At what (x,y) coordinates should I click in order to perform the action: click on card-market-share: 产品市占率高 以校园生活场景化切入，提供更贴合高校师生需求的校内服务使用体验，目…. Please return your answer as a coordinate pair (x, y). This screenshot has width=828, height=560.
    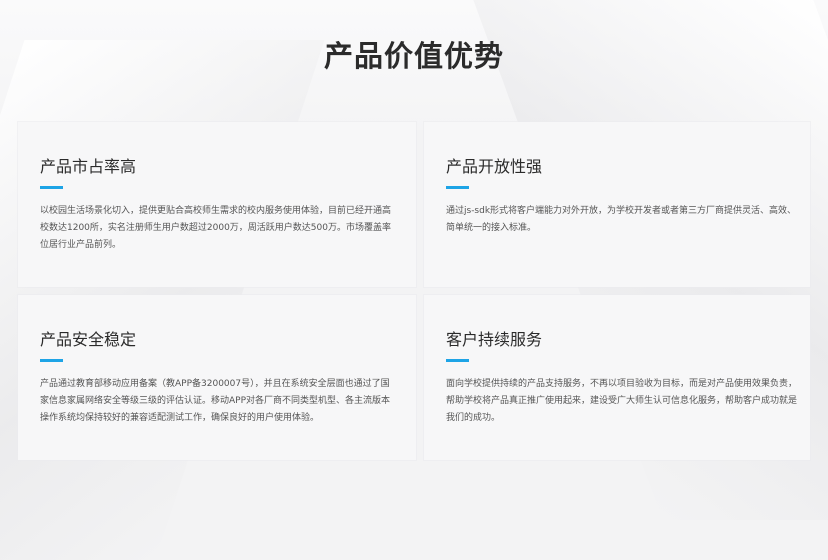
    Looking at the image, I should click on (217, 204).